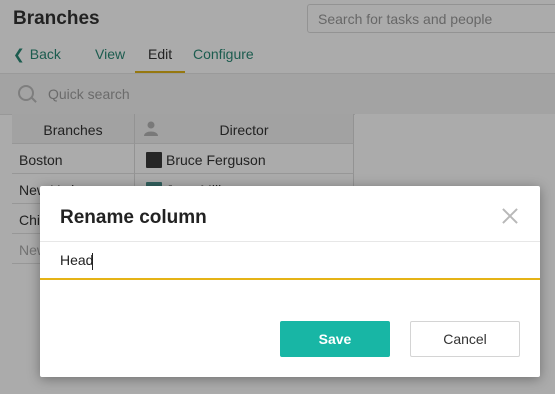 Image resolution: width=555 pixels, height=394 pixels. Describe the element at coordinates (335, 339) in the screenshot. I see `save-button: Save` at that location.